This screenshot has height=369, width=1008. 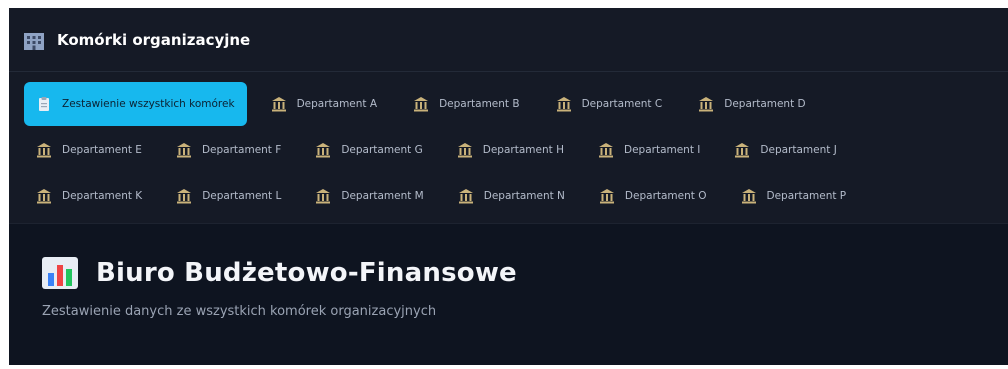 I want to click on tab-label: Departament O, so click(x=665, y=196).